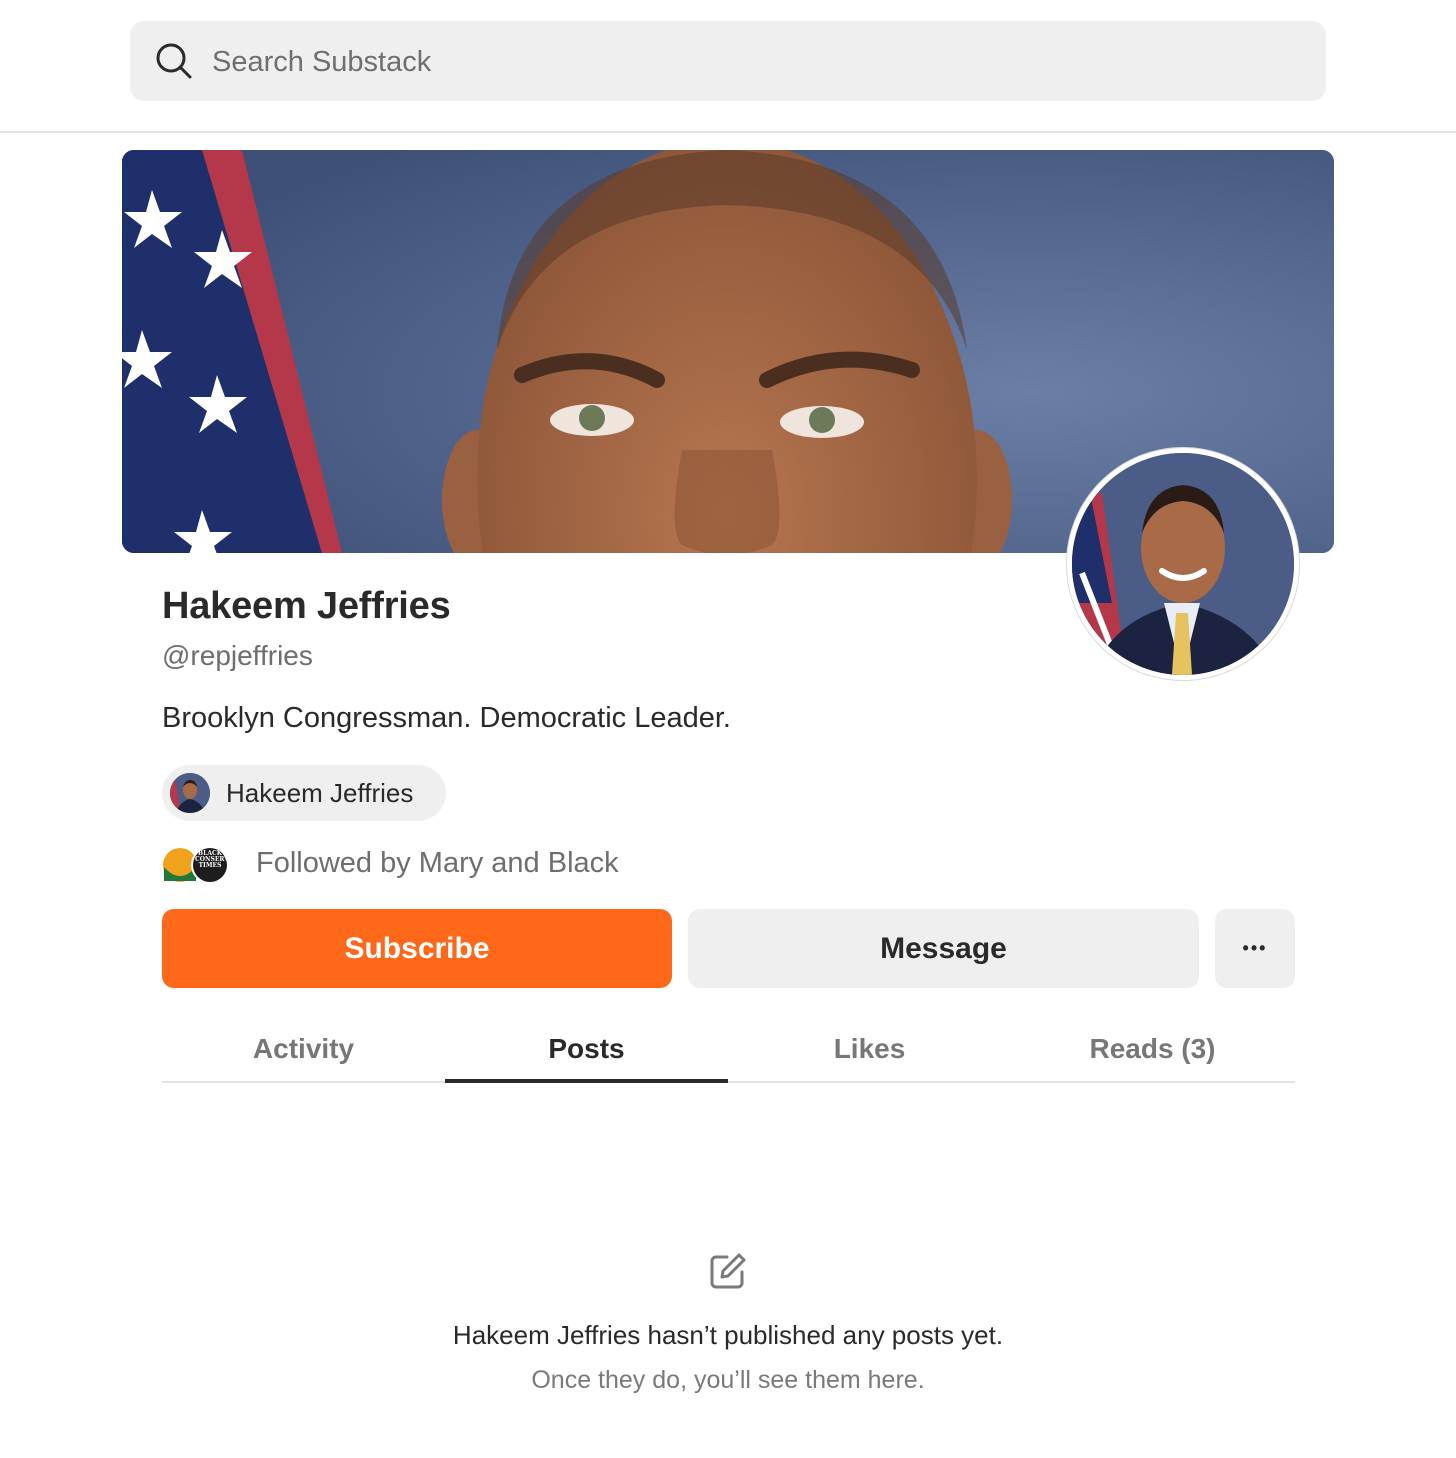 Image resolution: width=1456 pixels, height=1458 pixels. Describe the element at coordinates (417, 948) in the screenshot. I see `subscribe-button: Subscribe` at that location.